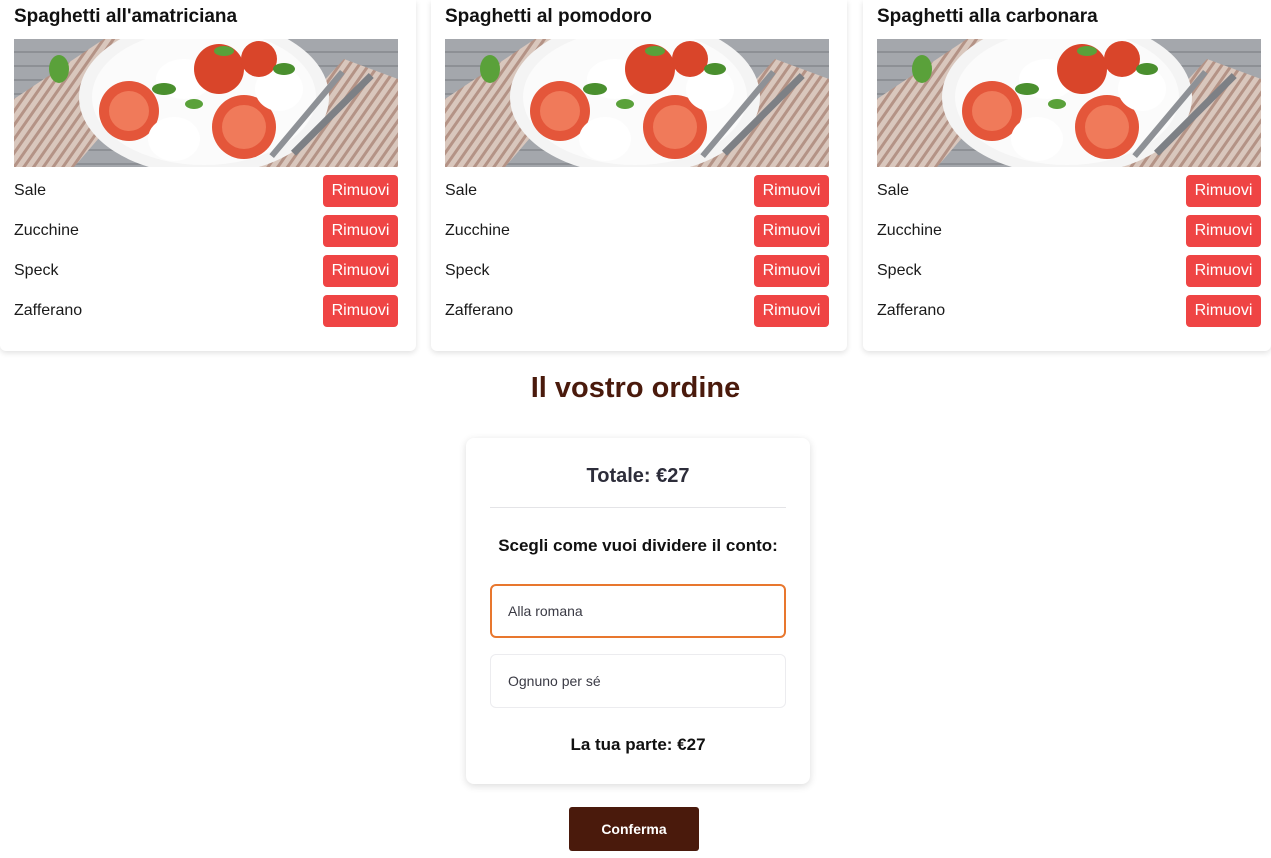  What do you see at coordinates (638, 681) in the screenshot?
I see `split-option-ognuno-per-se: Ognuno per sé` at bounding box center [638, 681].